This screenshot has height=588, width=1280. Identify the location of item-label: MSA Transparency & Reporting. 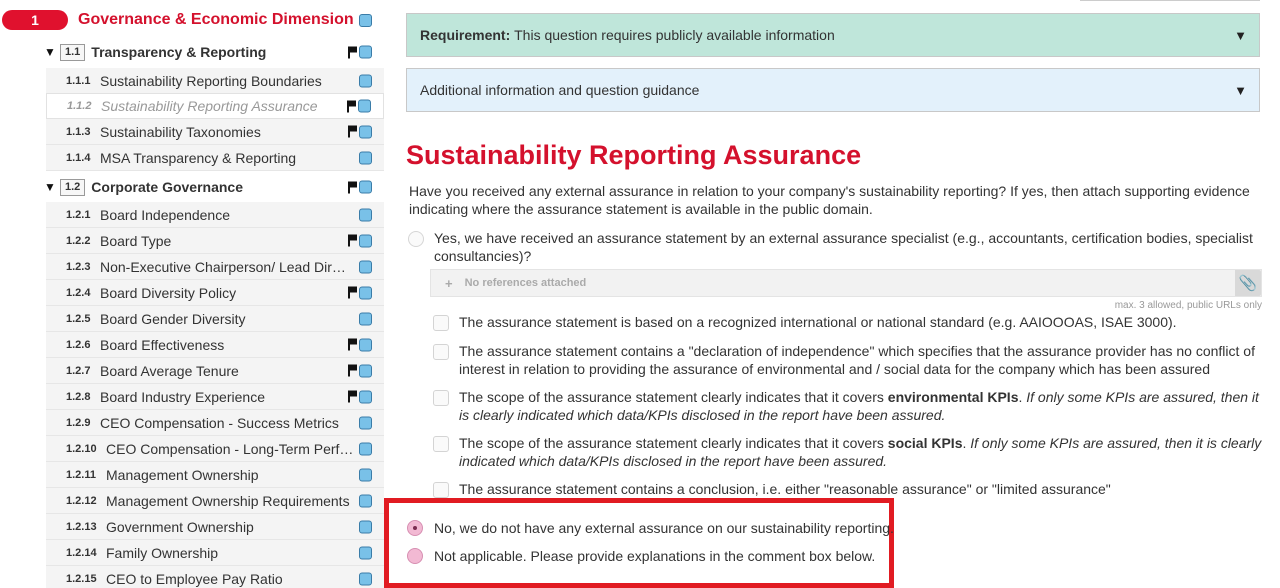
(198, 157).